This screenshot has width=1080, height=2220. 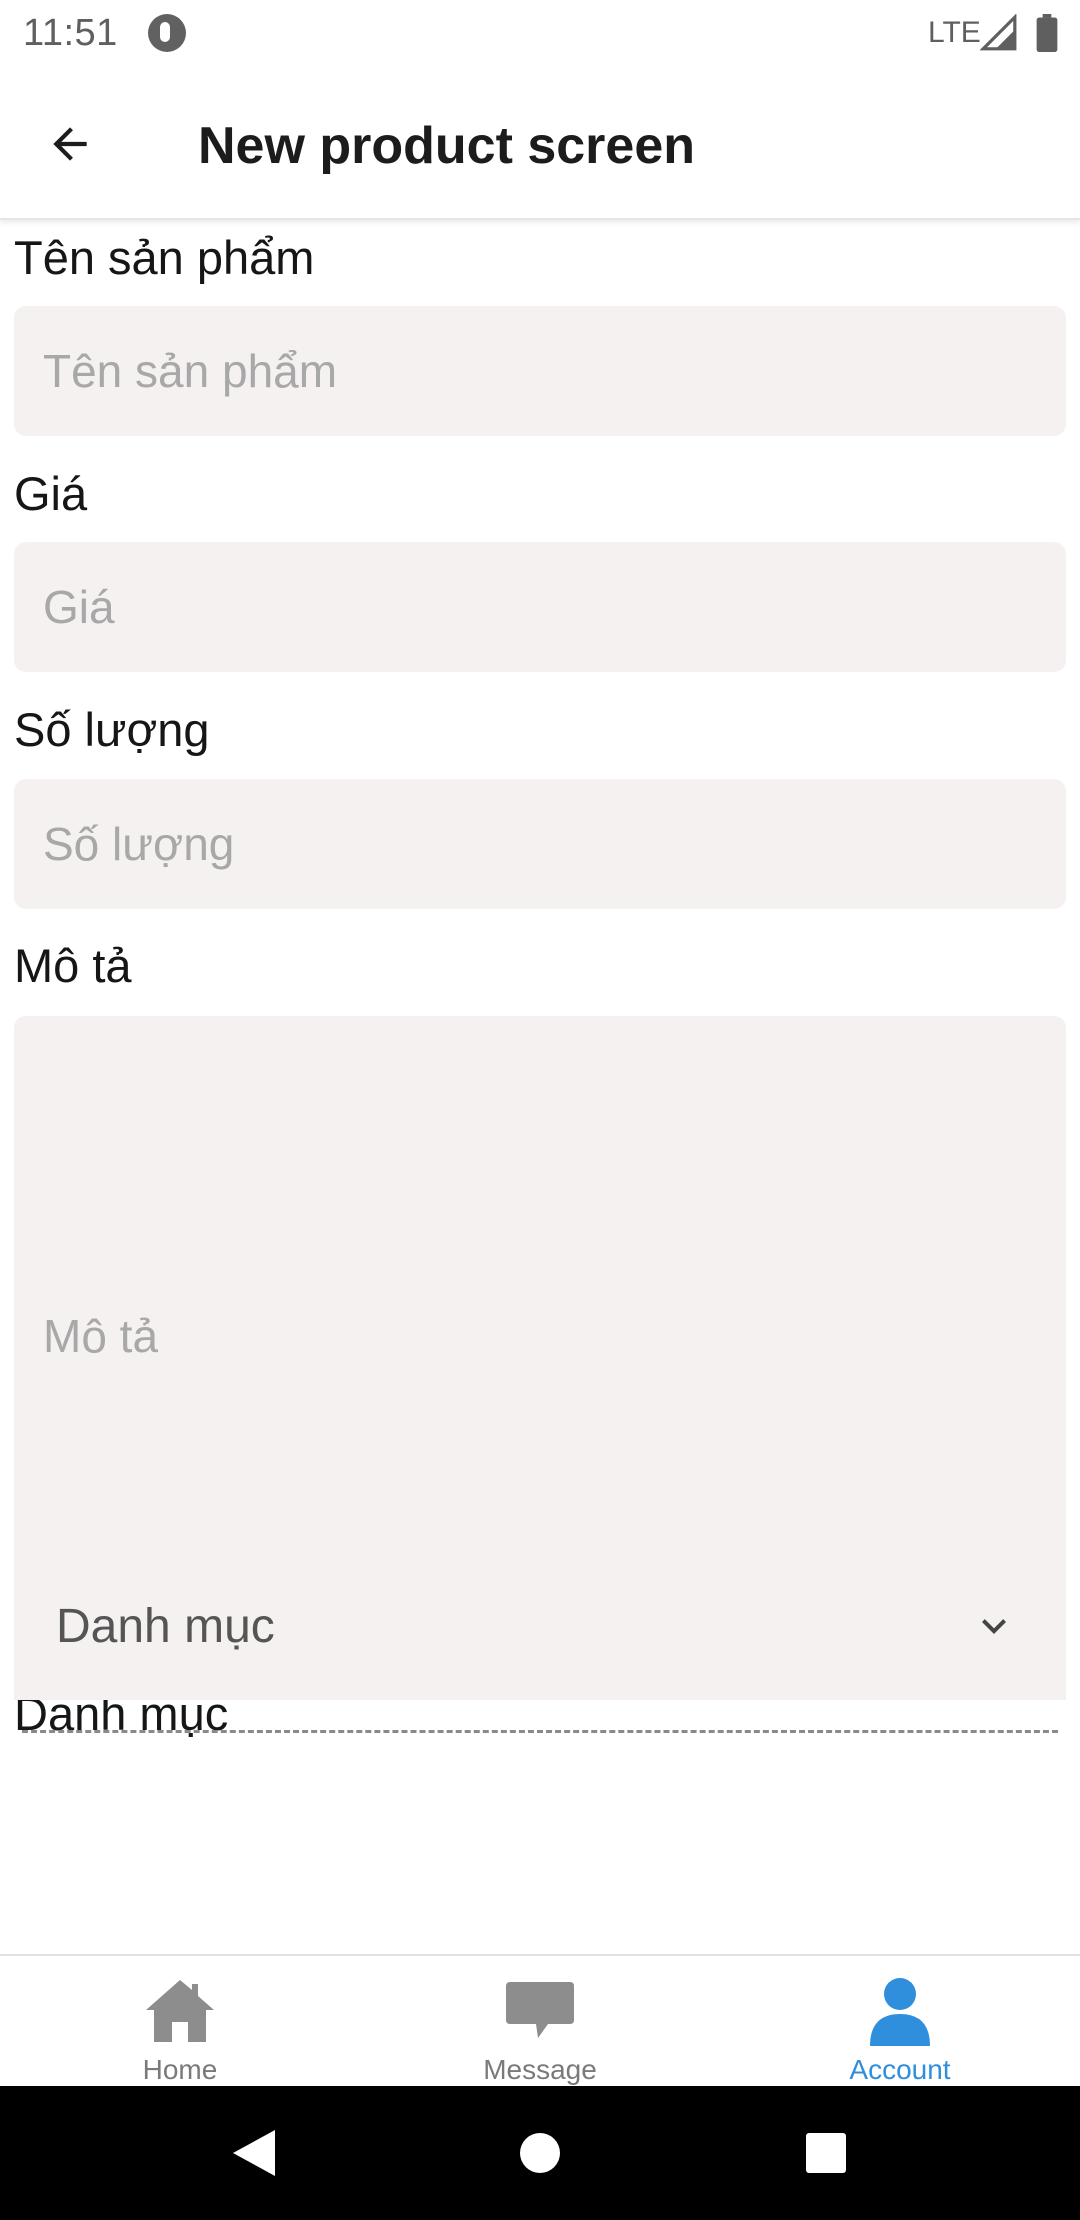 What do you see at coordinates (900, 2069) in the screenshot?
I see `nav-label-account: Account` at bounding box center [900, 2069].